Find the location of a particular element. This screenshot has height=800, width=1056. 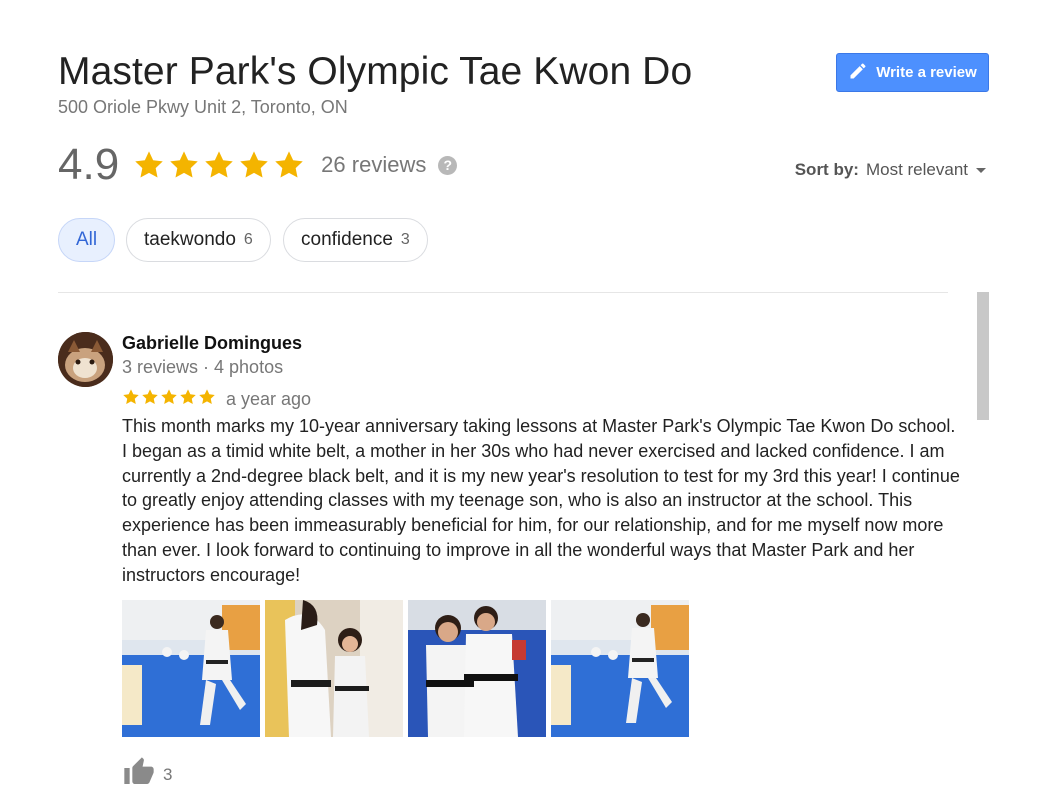

write-review-label: Write a review is located at coordinates (926, 72).